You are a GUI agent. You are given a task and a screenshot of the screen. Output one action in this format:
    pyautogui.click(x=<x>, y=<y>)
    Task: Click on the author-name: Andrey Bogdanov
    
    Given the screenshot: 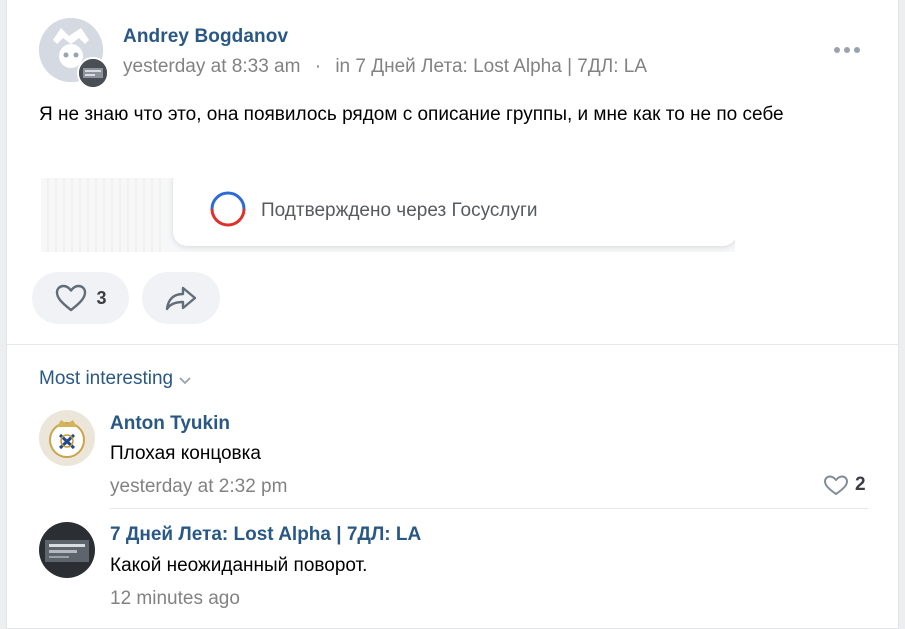 What is the action you would take?
    pyautogui.click(x=205, y=37)
    